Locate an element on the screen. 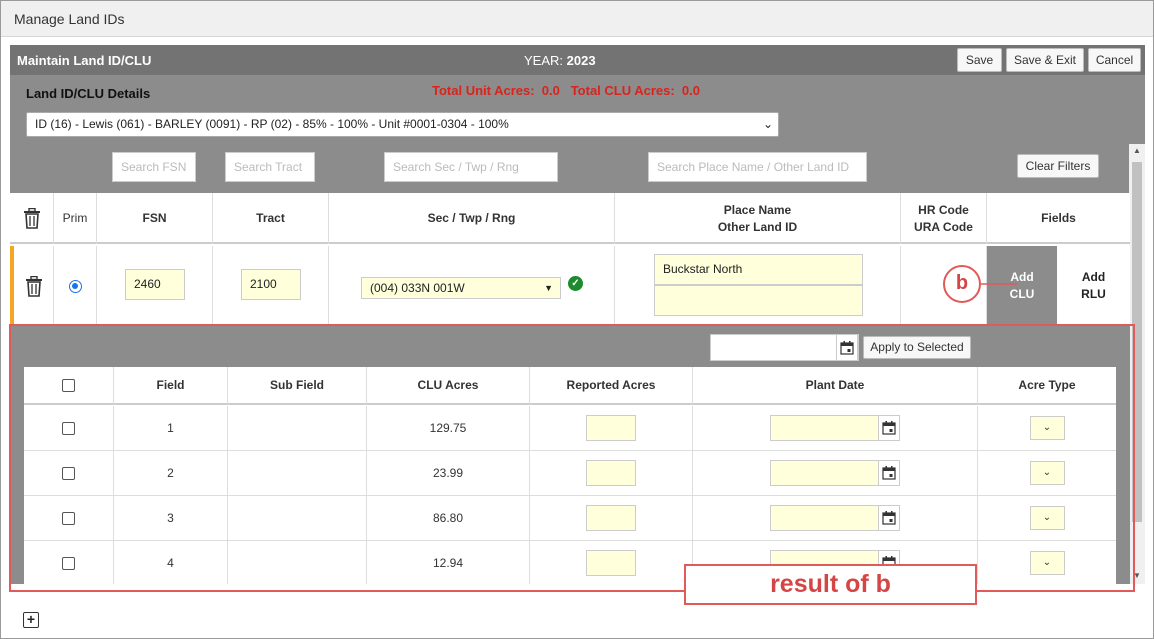 This screenshot has width=1154, height=639. prim-radio is located at coordinates (75, 286).